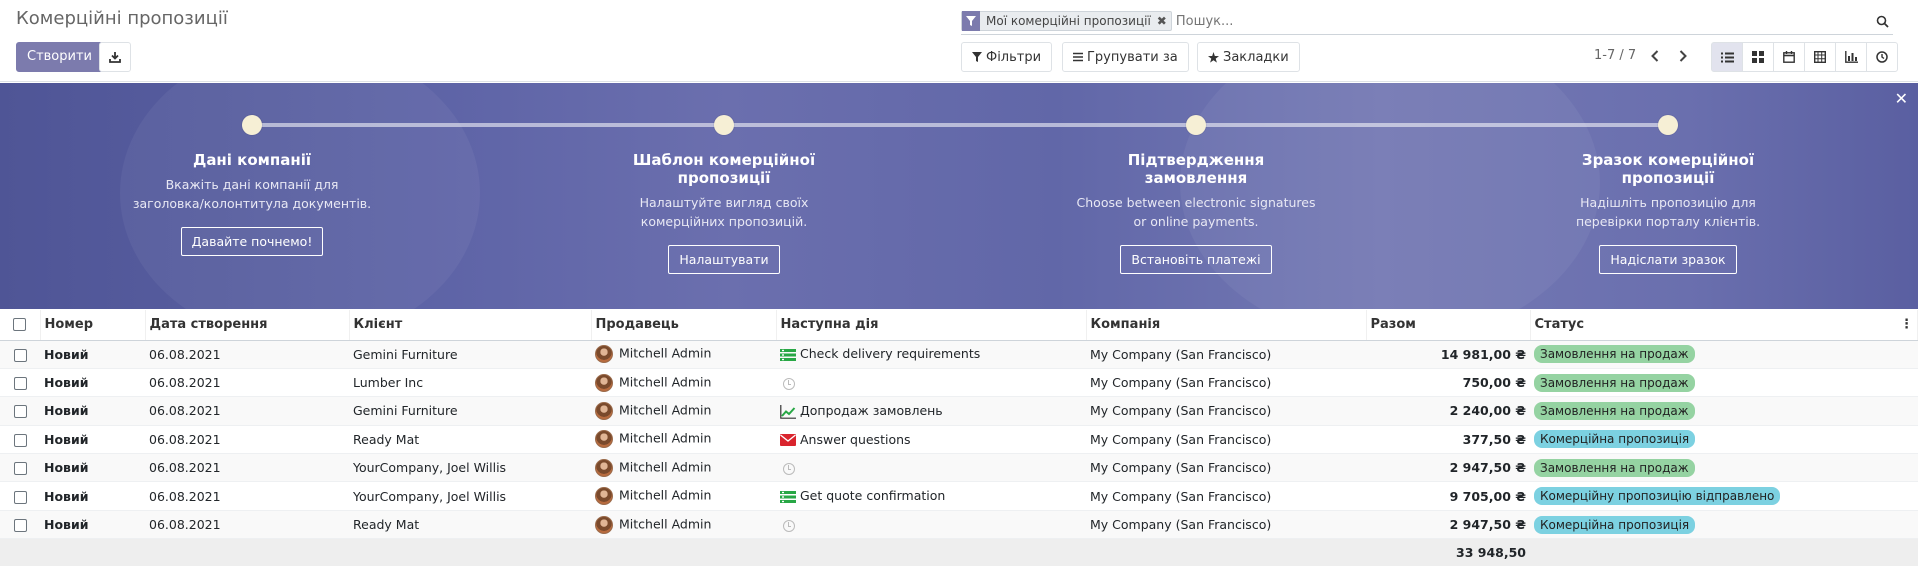  What do you see at coordinates (1125, 57) in the screenshot?
I see `group-by-button: Групувати за` at bounding box center [1125, 57].